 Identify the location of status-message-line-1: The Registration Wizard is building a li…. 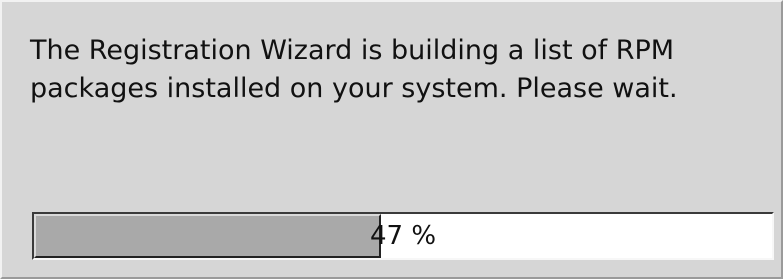
(352, 50).